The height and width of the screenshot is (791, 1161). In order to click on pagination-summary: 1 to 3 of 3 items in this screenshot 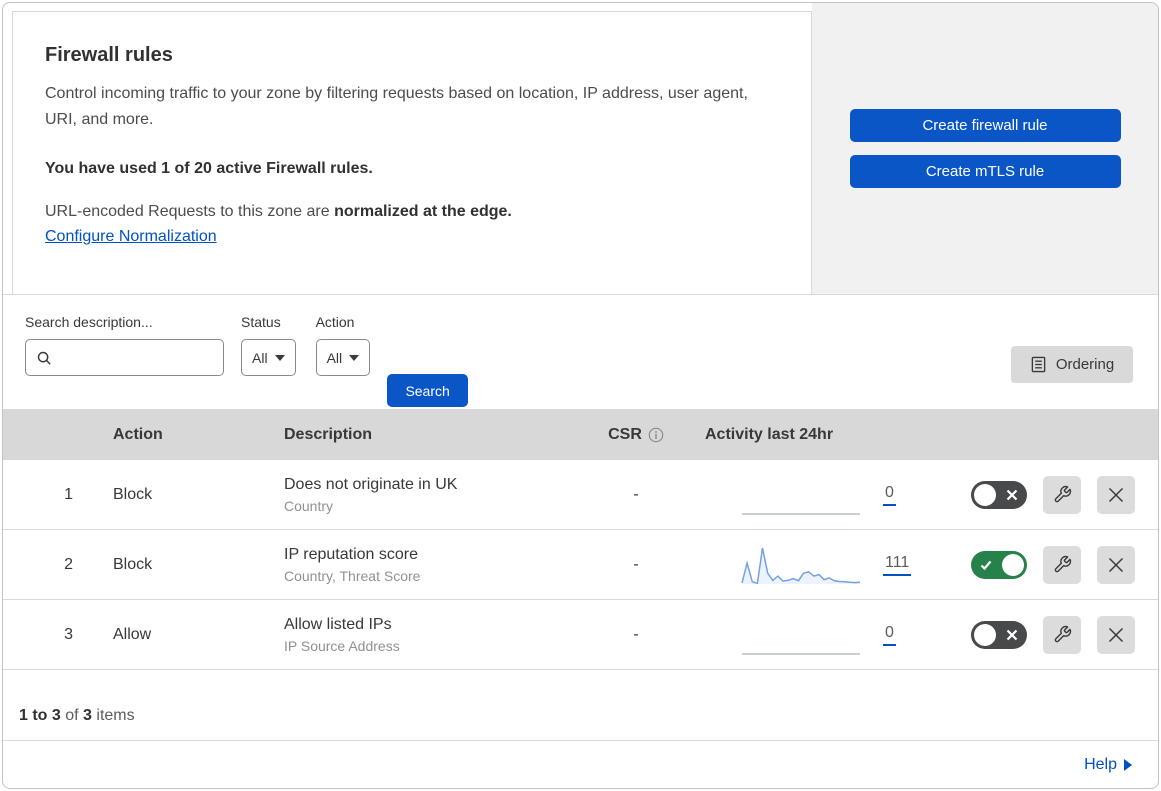, I will do `click(580, 705)`.